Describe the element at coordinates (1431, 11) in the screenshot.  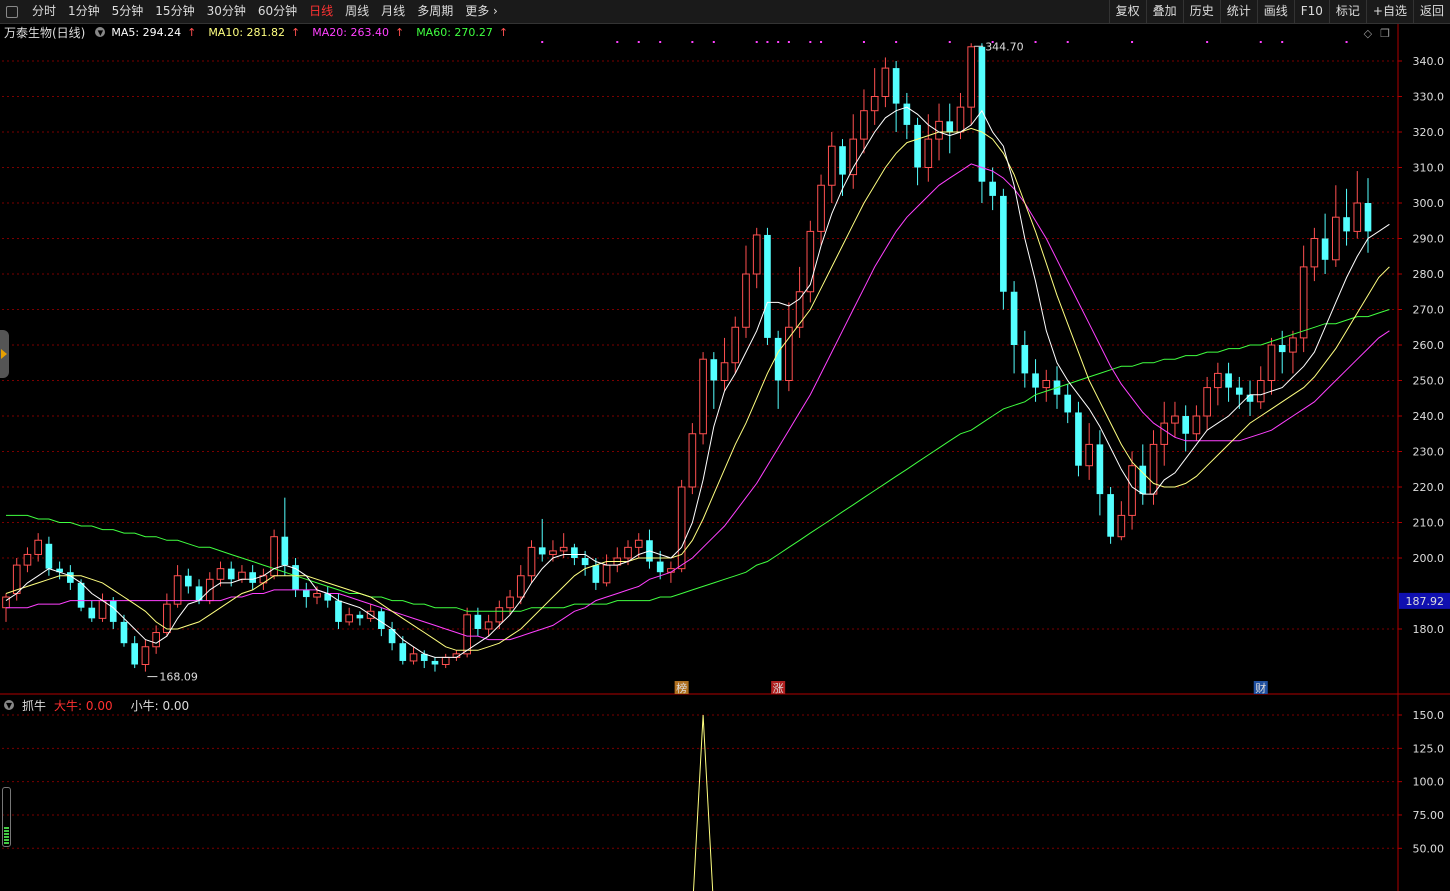
I see `back-button: 返回` at that location.